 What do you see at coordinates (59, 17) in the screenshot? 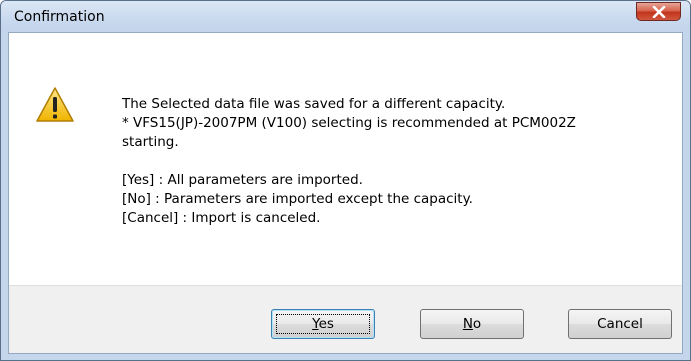
I see `window-title: Confirmation` at bounding box center [59, 17].